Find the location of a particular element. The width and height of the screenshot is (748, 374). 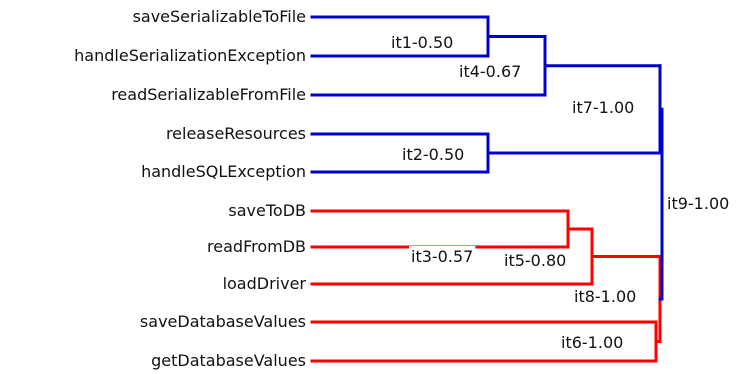

merge-label-it2-0-50: it2-0.50 is located at coordinates (433, 154).